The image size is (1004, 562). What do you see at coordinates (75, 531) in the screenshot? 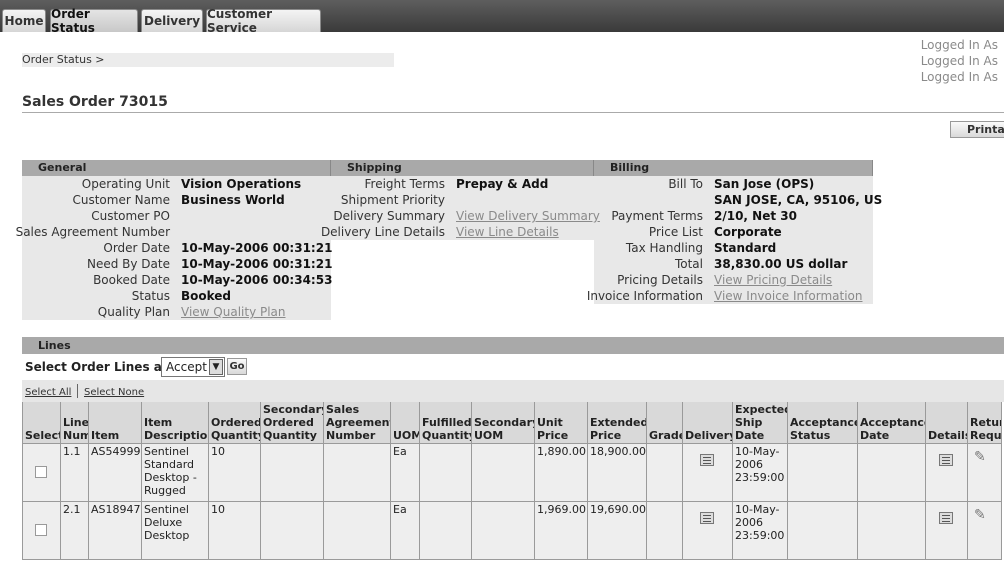
I see `table-cell-line: 2.1` at bounding box center [75, 531].